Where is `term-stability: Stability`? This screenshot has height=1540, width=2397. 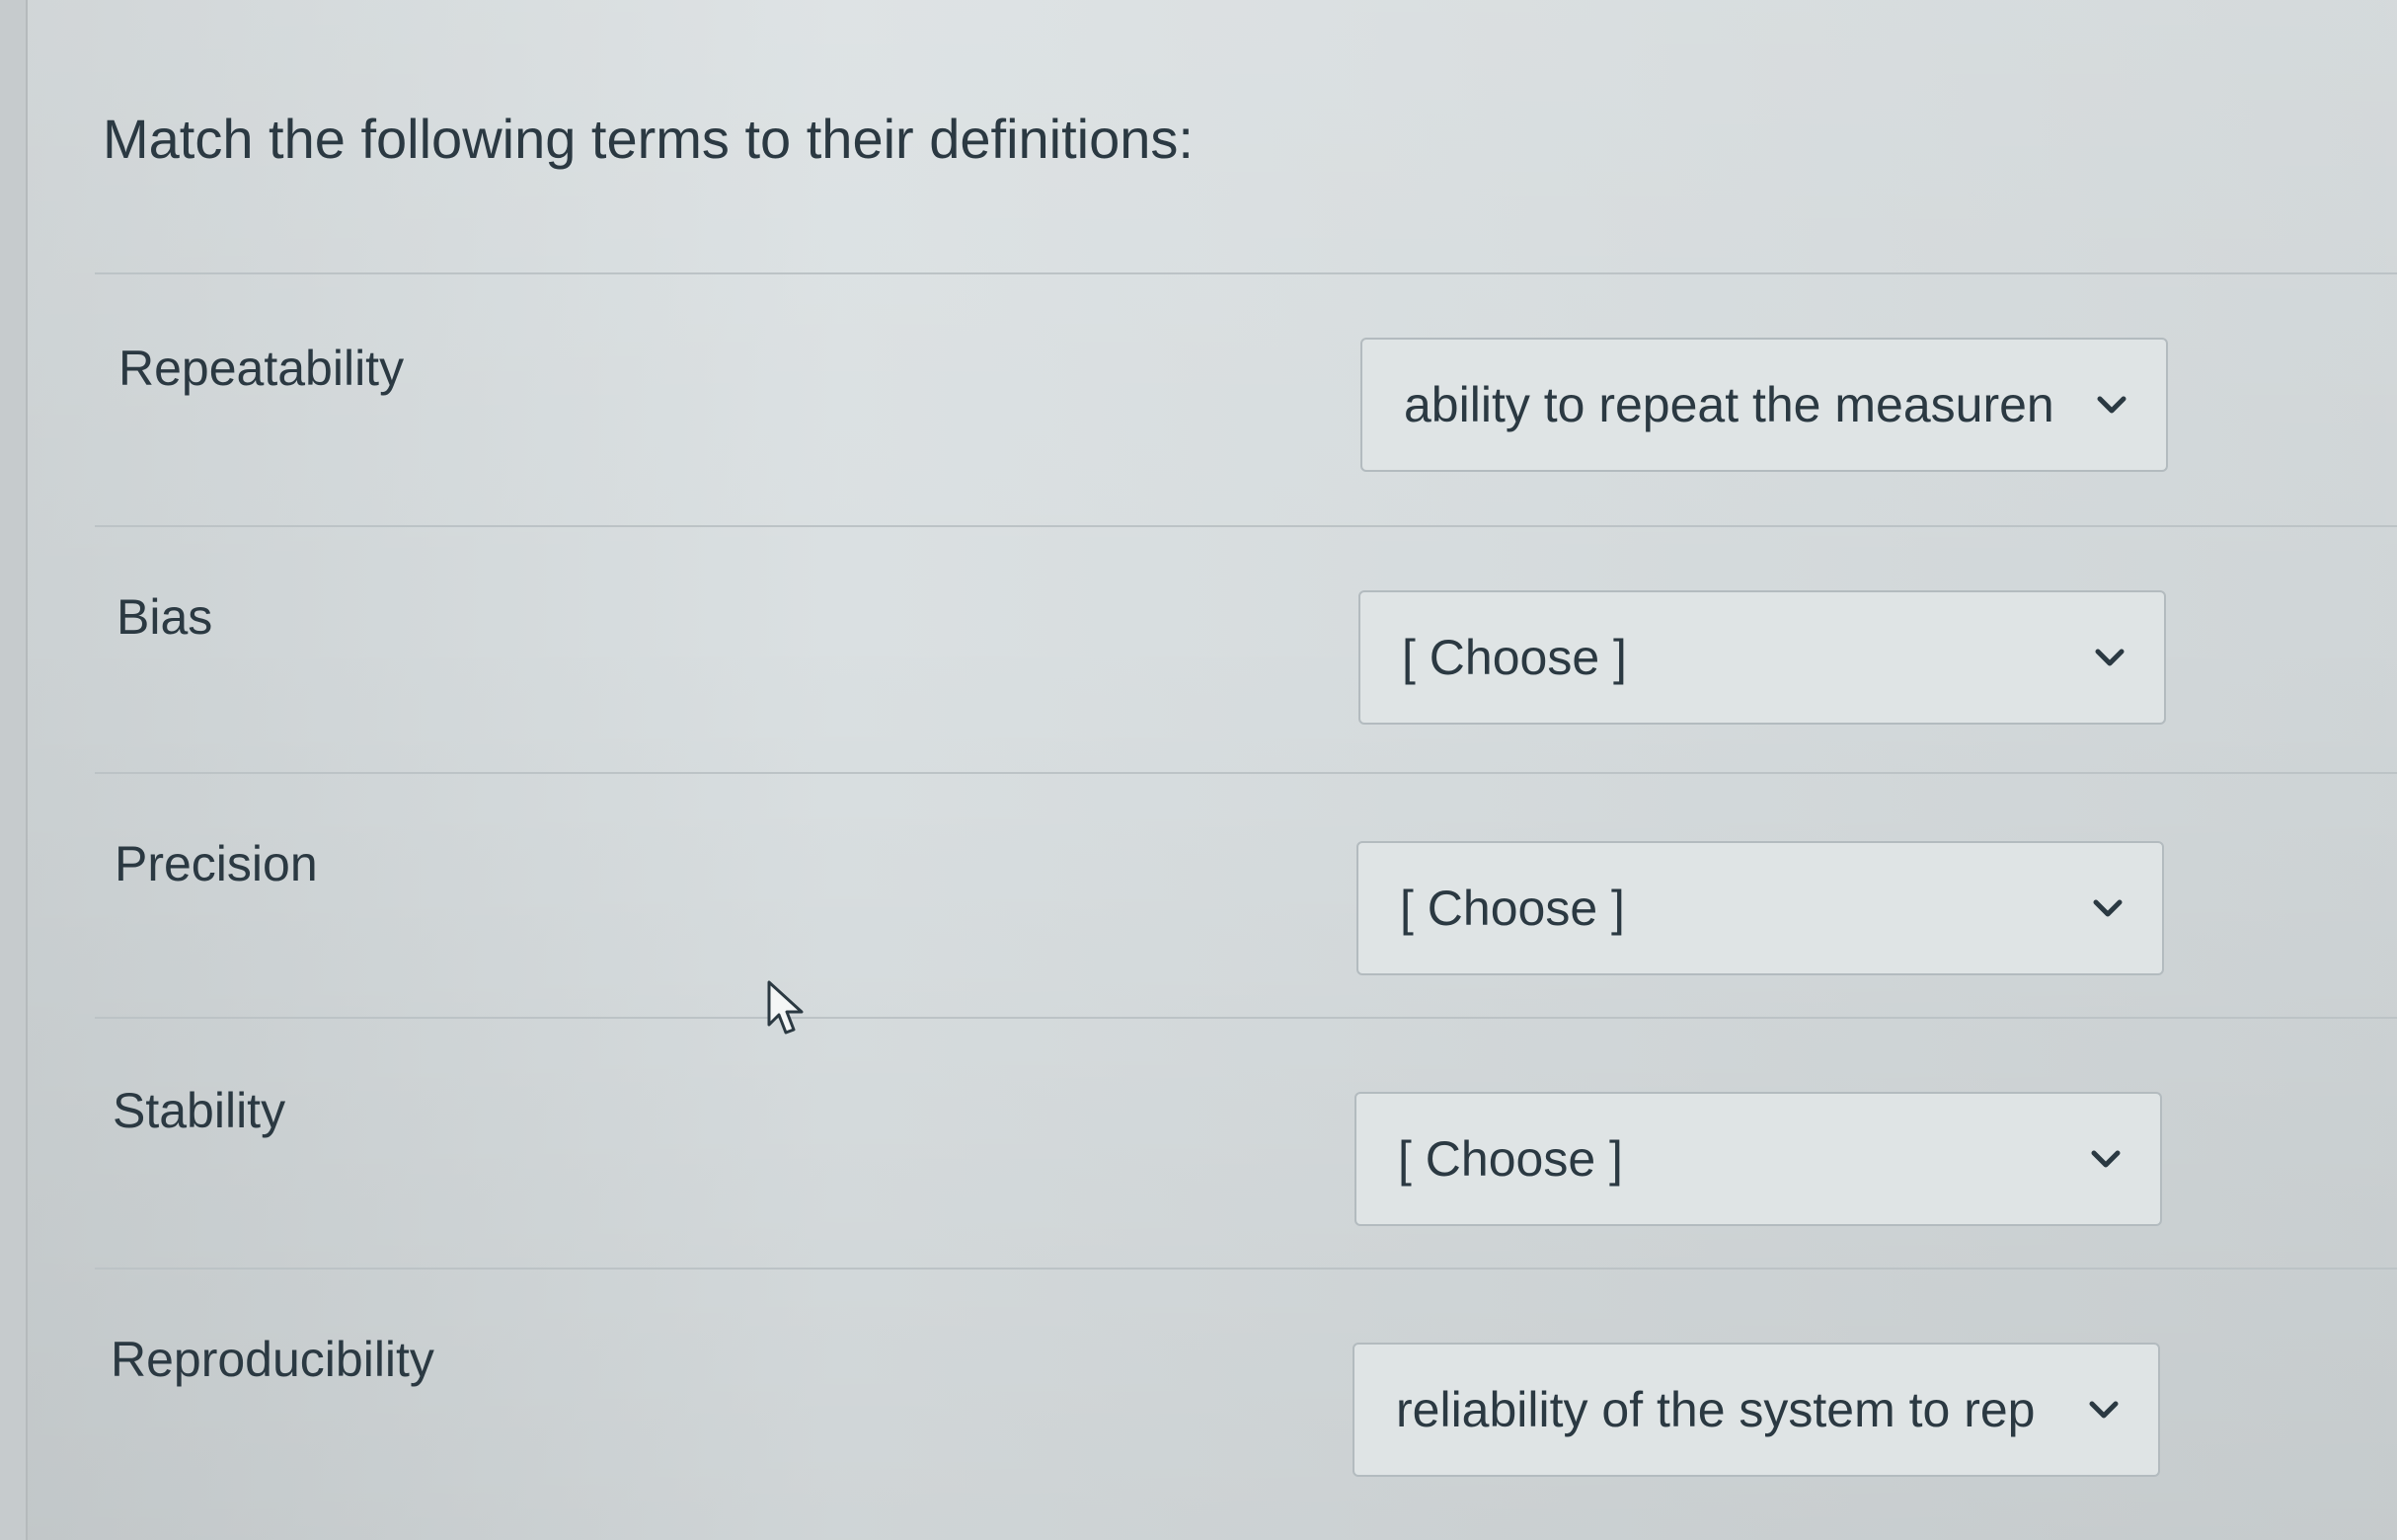 term-stability: Stability is located at coordinates (199, 1110).